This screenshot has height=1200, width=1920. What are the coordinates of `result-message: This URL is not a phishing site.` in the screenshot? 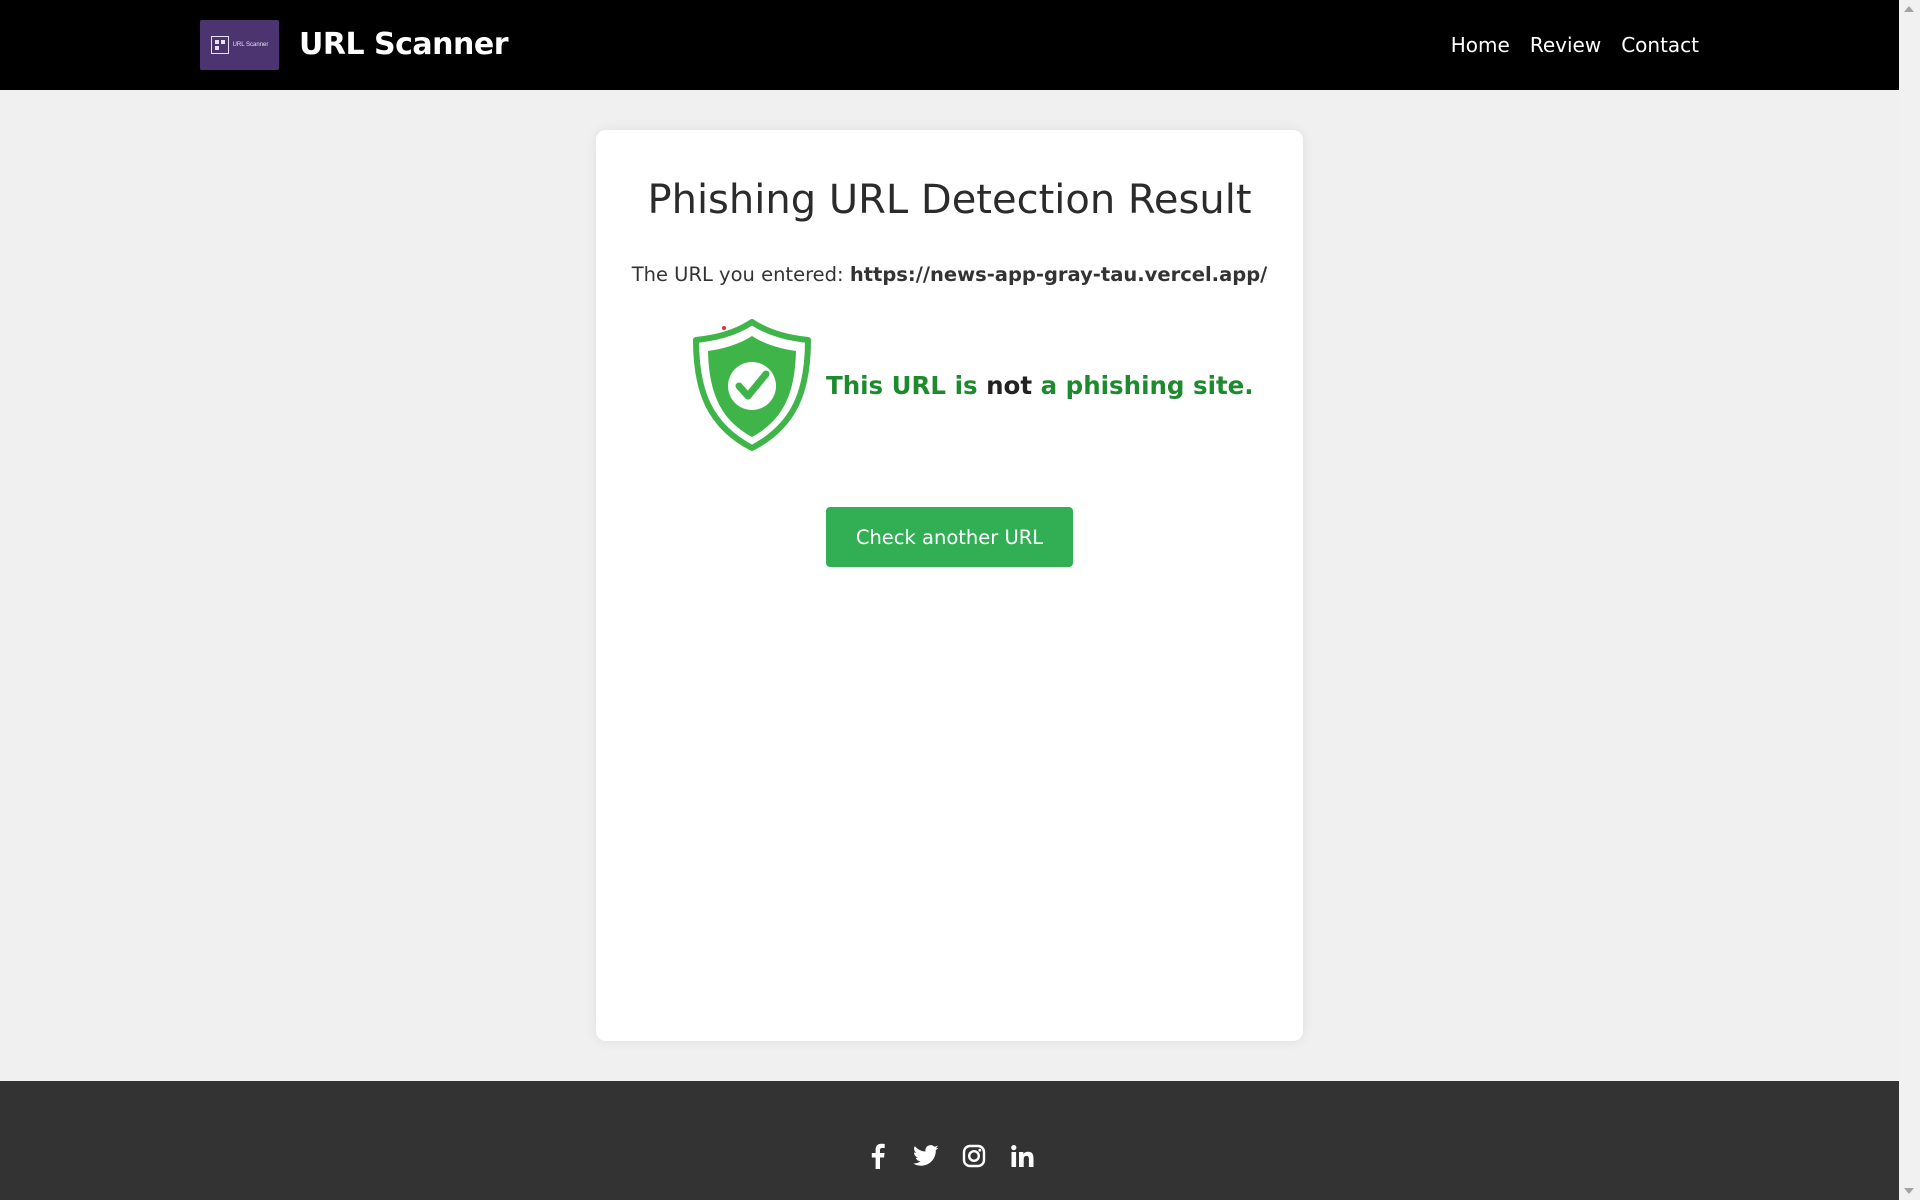 It's located at (1040, 385).